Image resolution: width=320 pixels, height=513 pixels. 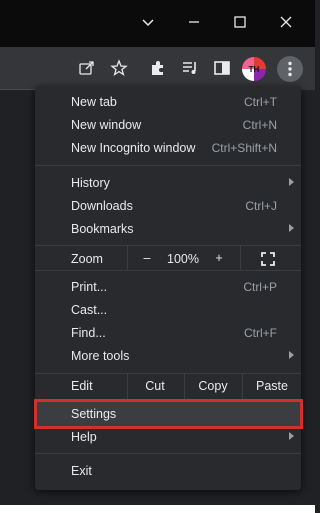 What do you see at coordinates (119, 68) in the screenshot?
I see `bookmark-star-icon` at bounding box center [119, 68].